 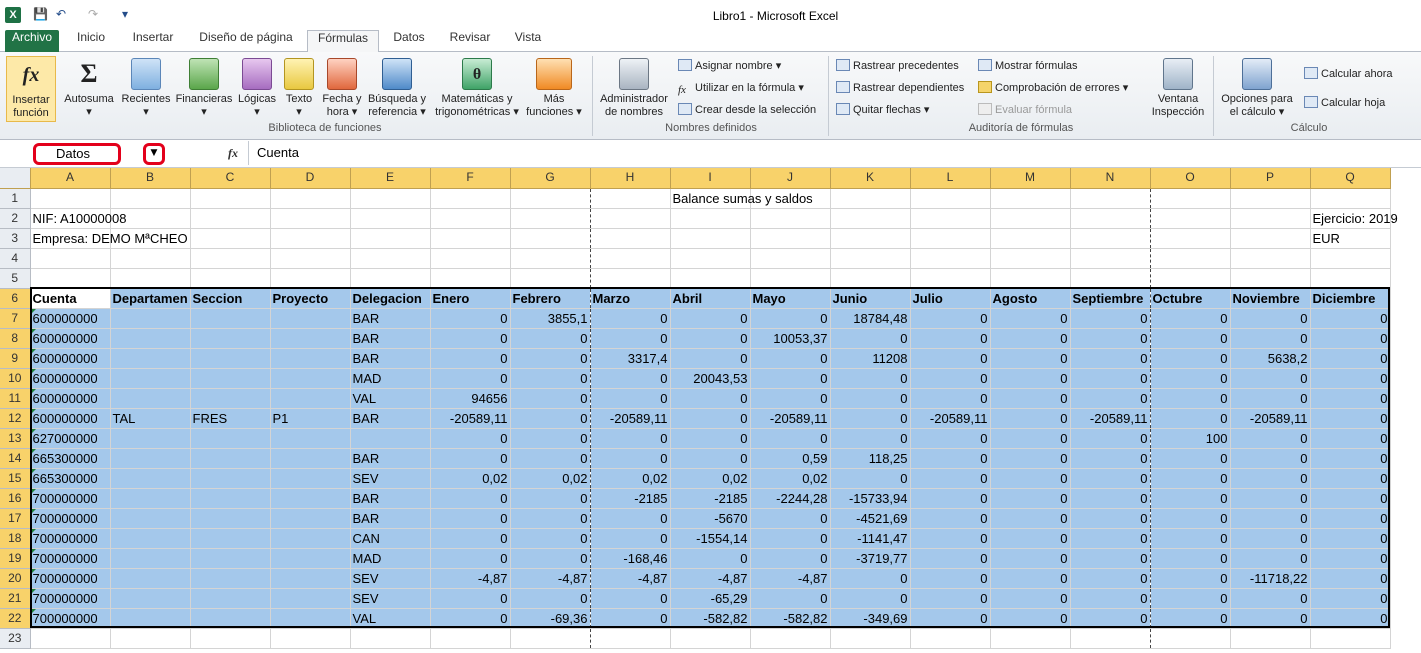 I want to click on row-header: 19, so click(x=15, y=558).